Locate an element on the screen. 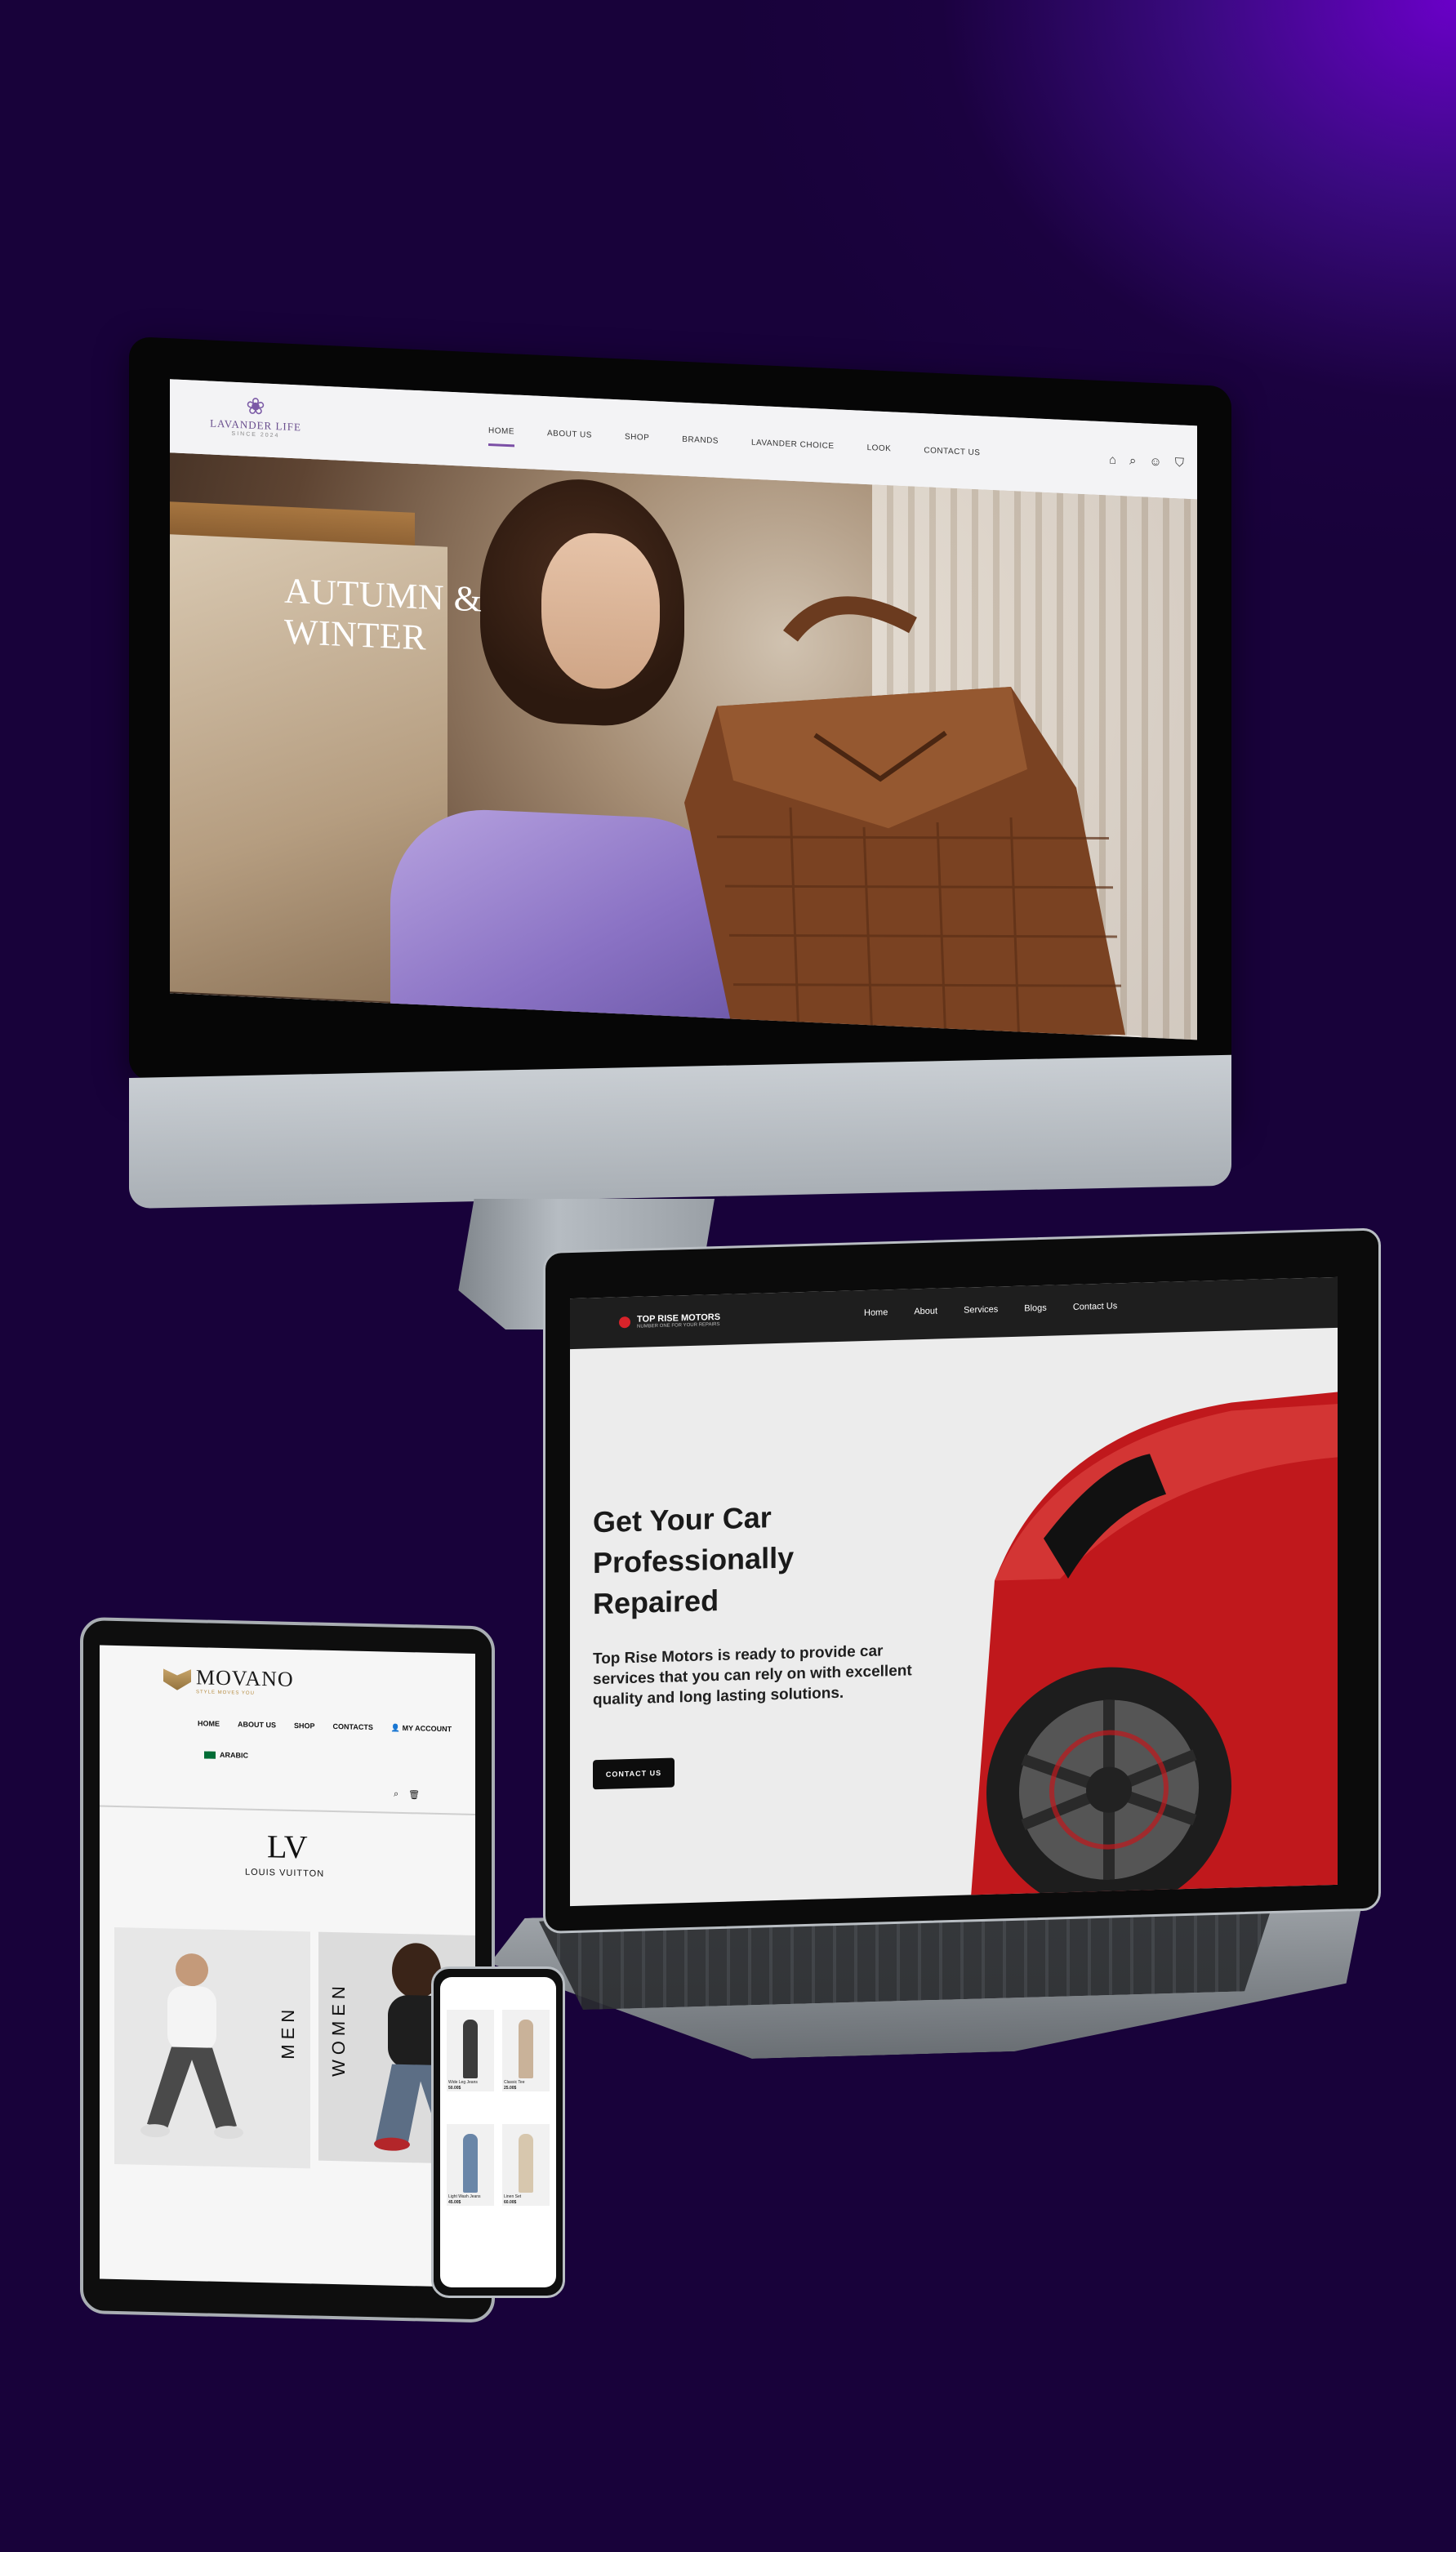  nav-brands: BRANDS is located at coordinates (701, 446).